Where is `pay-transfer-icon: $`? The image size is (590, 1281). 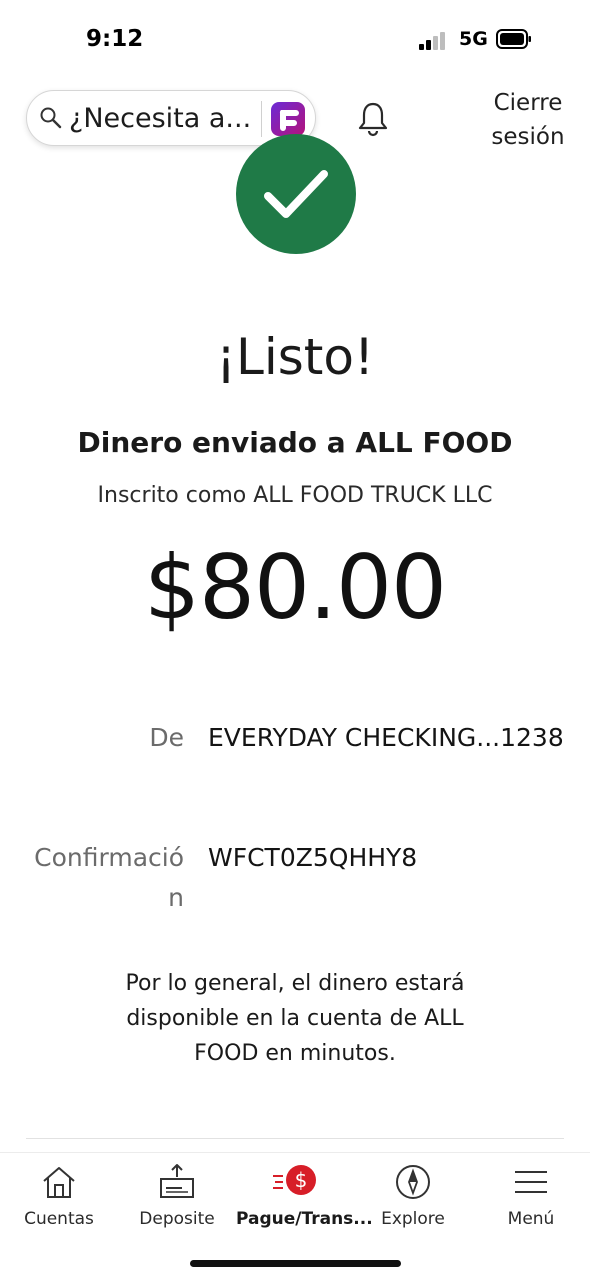
pay-transfer-icon: $ is located at coordinates (294, 1180).